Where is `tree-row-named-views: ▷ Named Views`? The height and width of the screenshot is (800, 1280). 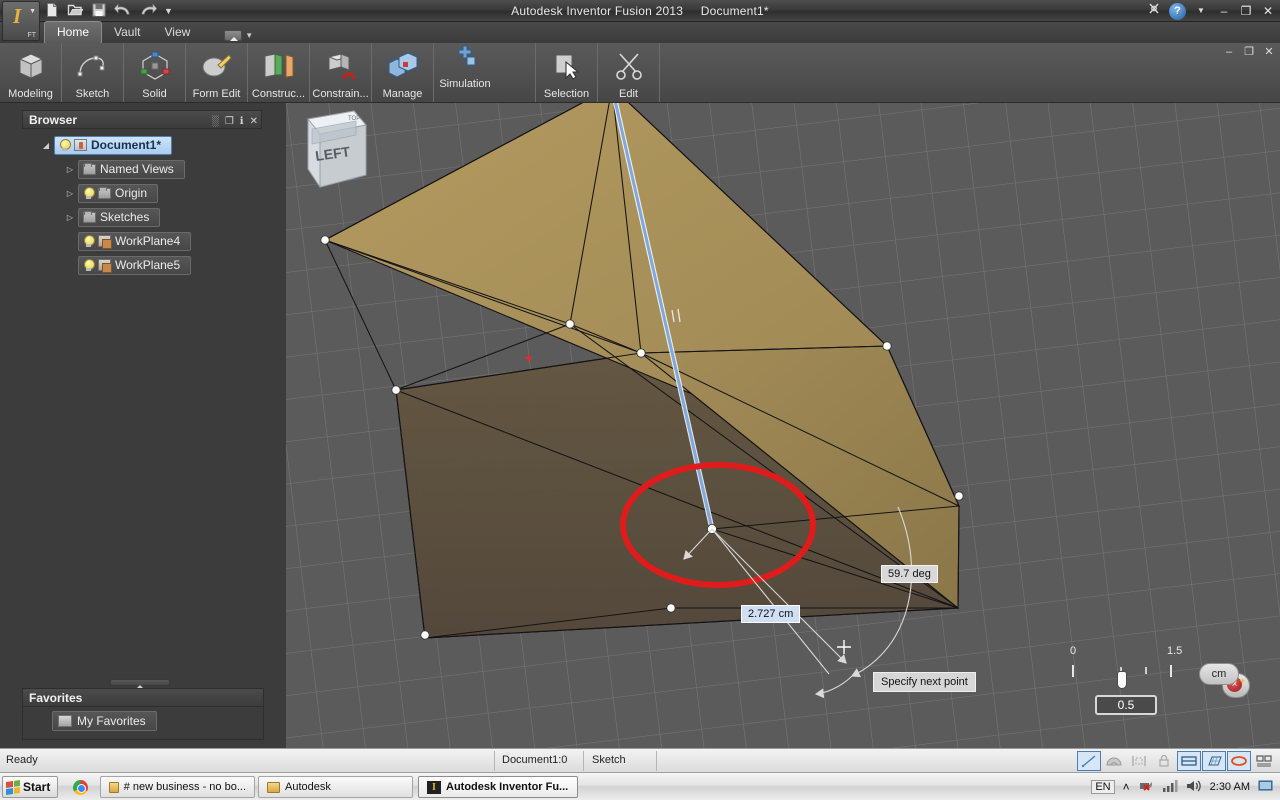
tree-row-named-views: ▷ Named Views is located at coordinates (147, 169).